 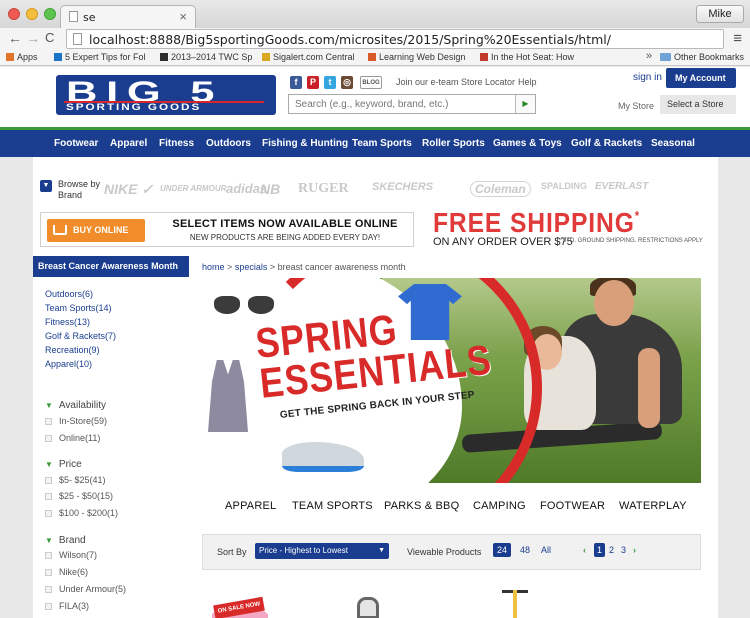 What do you see at coordinates (68, 364) in the screenshot?
I see `category-link-apparel: Apparel(10)` at bounding box center [68, 364].